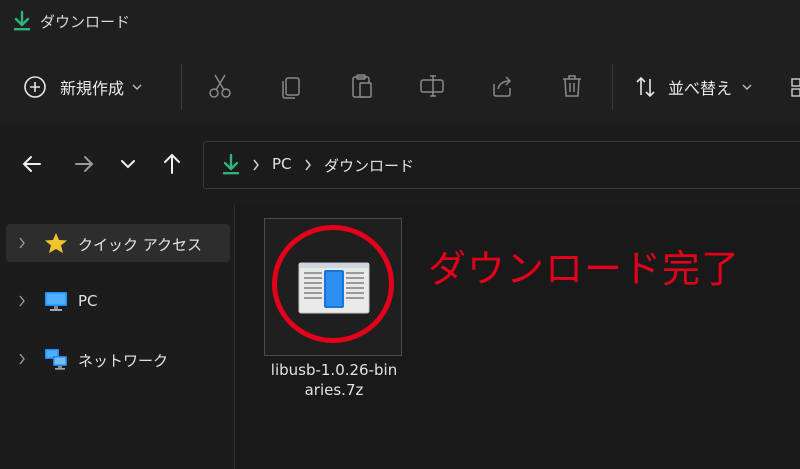 The height and width of the screenshot is (469, 800). What do you see at coordinates (362, 86) in the screenshot?
I see `paste-icon` at bounding box center [362, 86].